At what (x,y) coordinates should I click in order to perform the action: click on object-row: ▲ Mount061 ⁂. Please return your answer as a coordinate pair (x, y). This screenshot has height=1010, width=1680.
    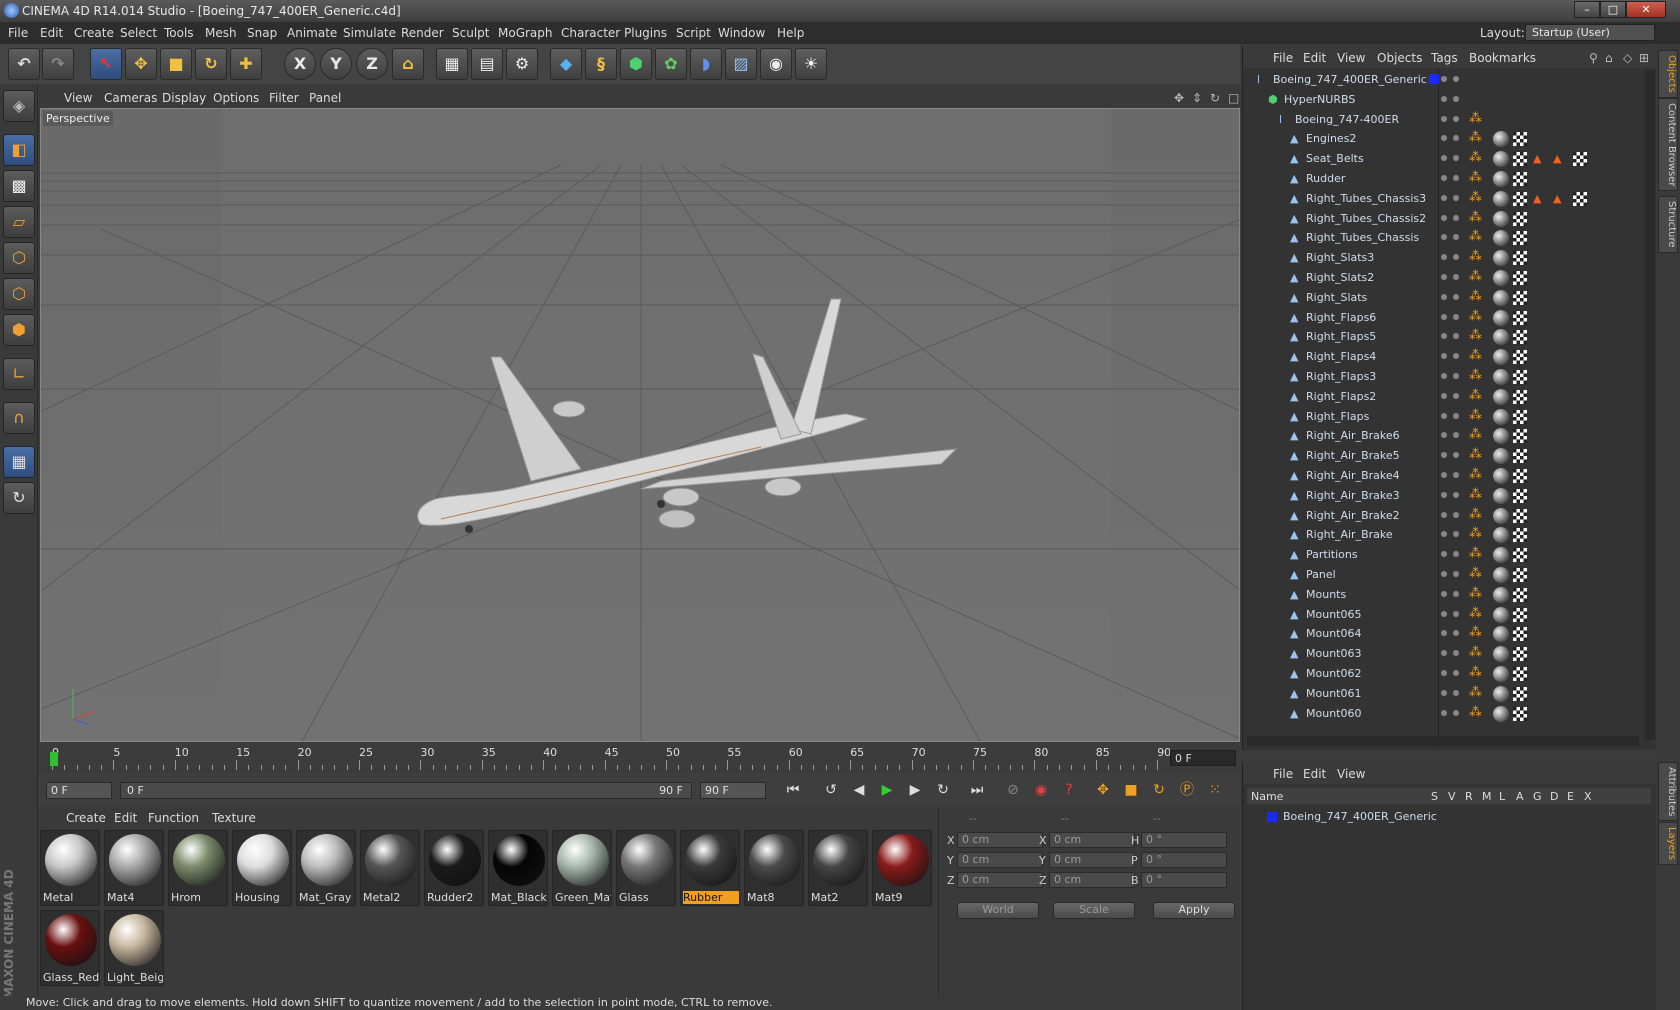
    Looking at the image, I should click on (1443, 694).